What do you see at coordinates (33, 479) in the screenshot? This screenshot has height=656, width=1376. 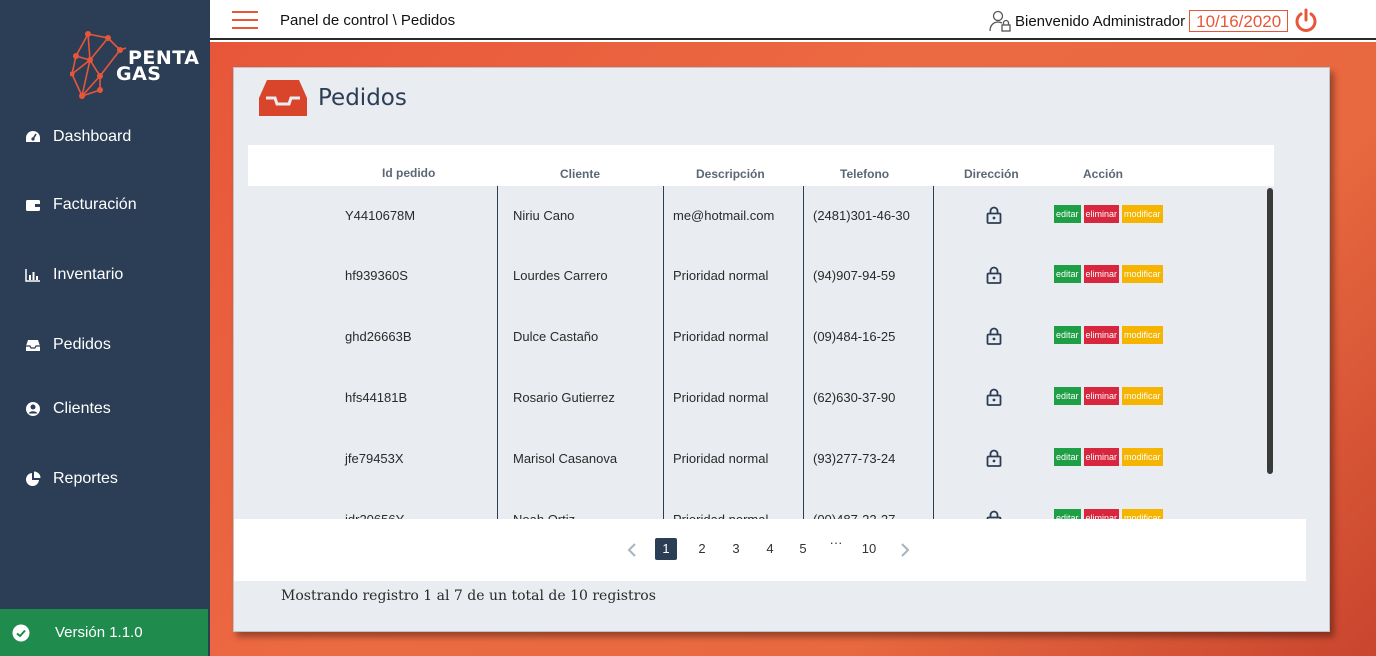 I see `pie-chart-icon` at bounding box center [33, 479].